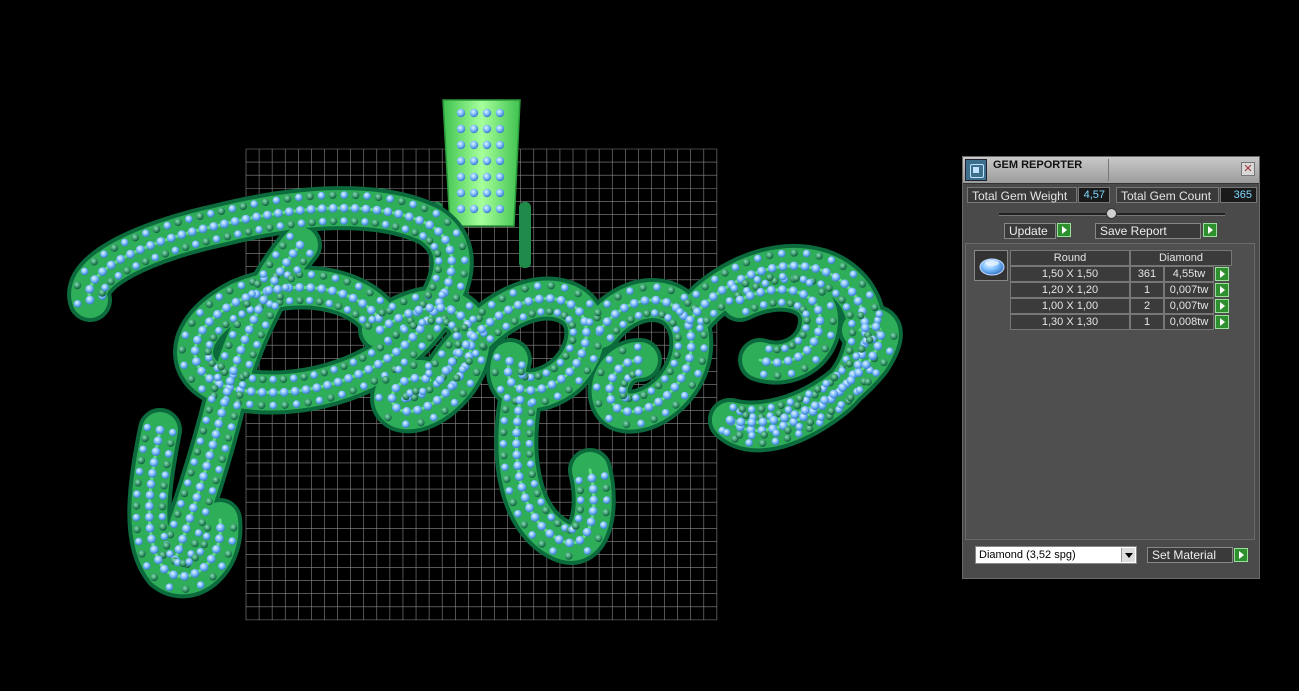 The width and height of the screenshot is (1299, 691). Describe the element at coordinates (1111, 213) in the screenshot. I see `report-slider-handle` at that location.